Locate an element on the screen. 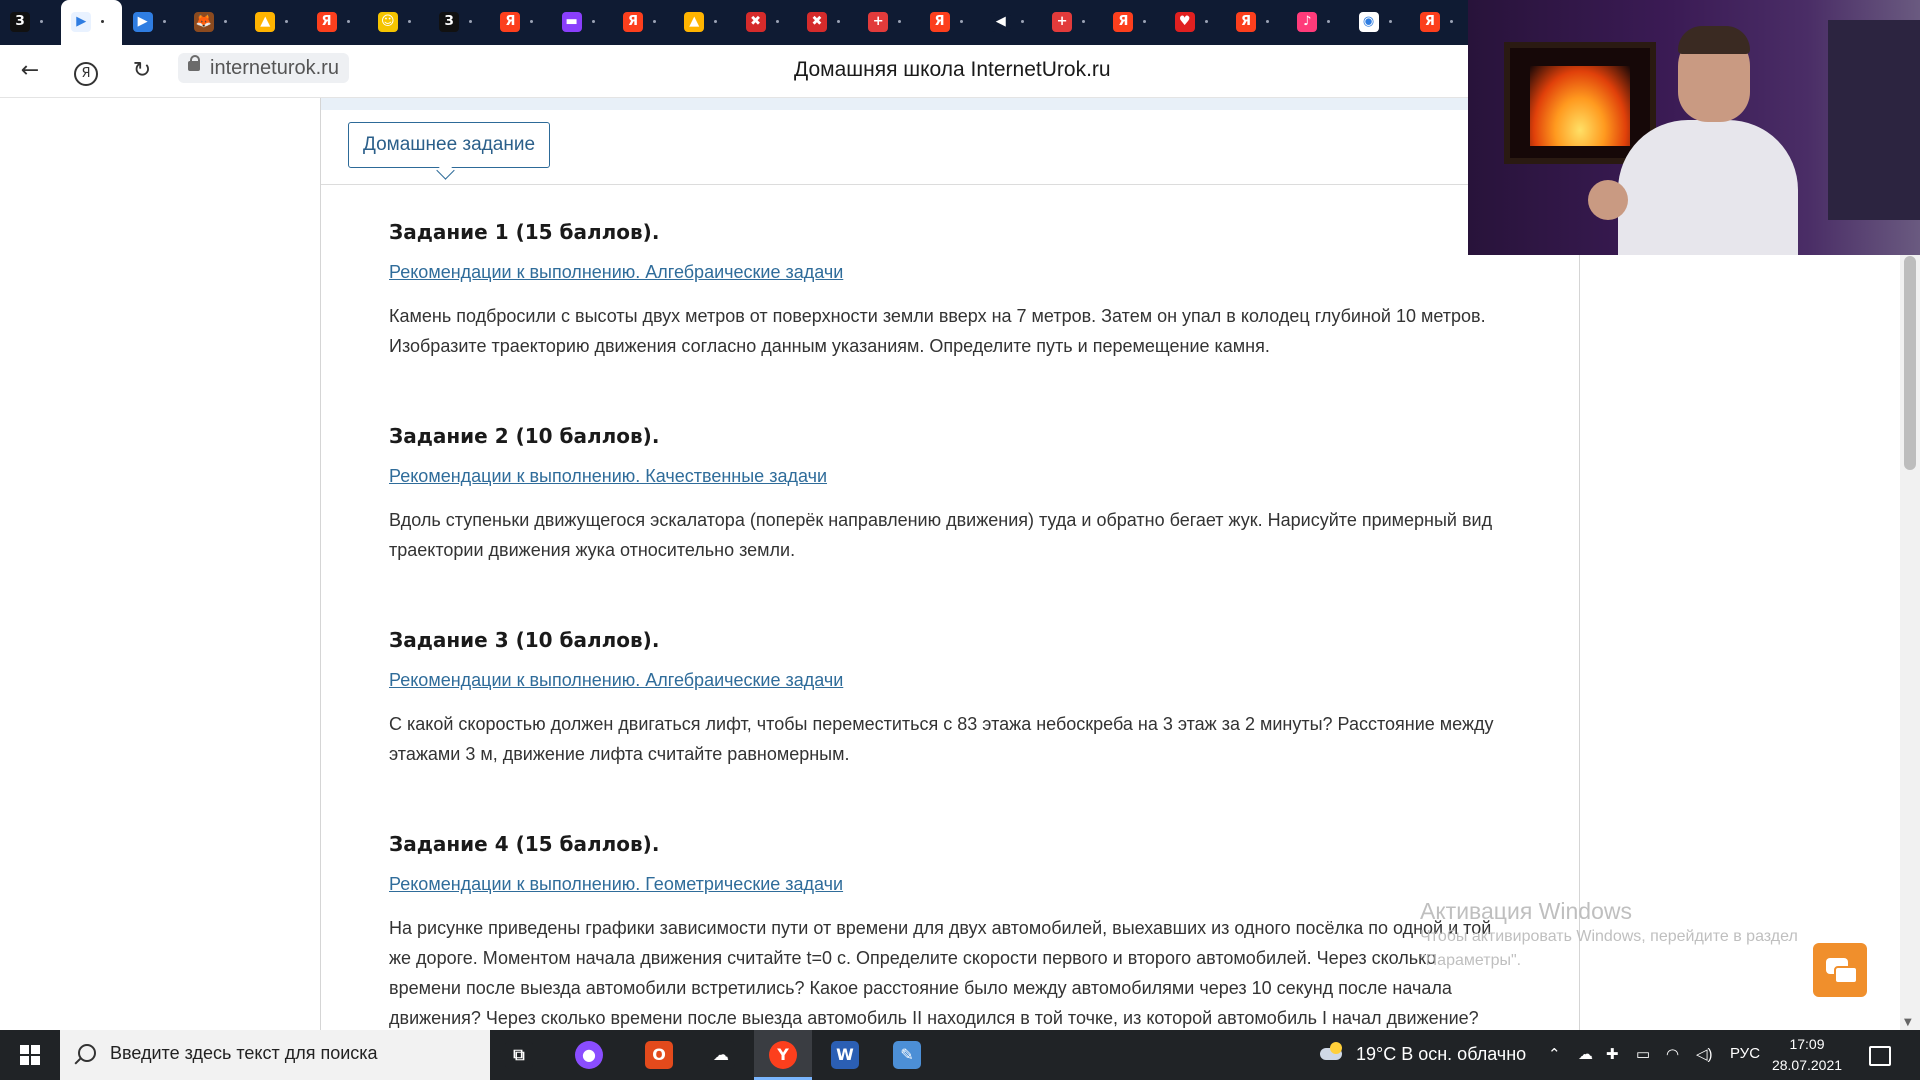  volume-icon: ◁) is located at coordinates (1704, 1054).